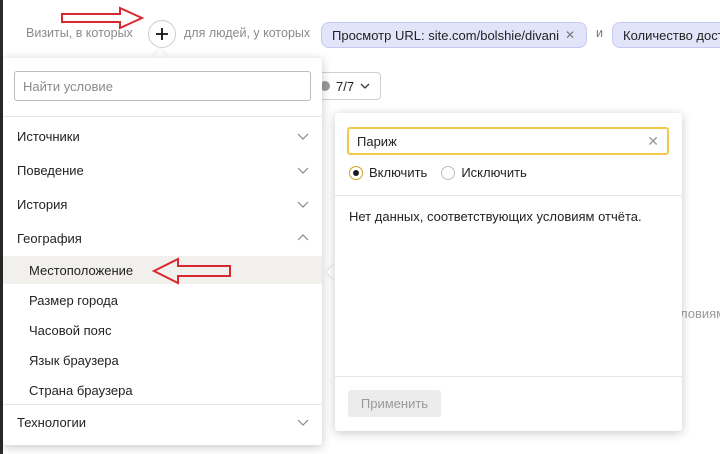  Describe the element at coordinates (162, 238) in the screenshot. I see `category-geography: География` at that location.